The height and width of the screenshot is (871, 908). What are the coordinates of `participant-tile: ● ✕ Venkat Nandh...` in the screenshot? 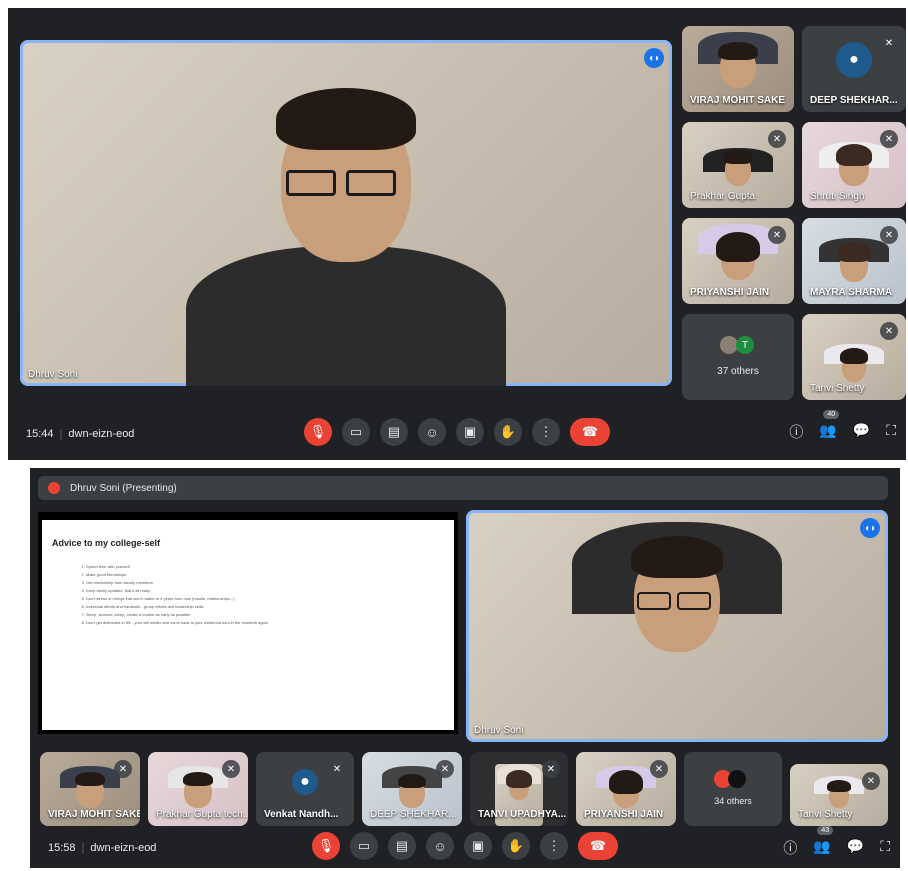 It's located at (305, 789).